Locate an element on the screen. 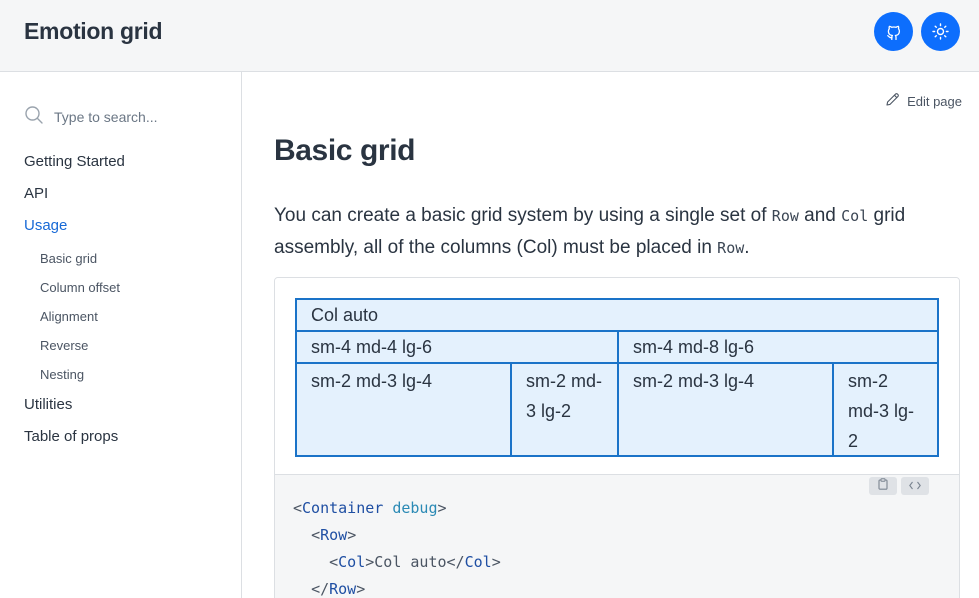 The width and height of the screenshot is (979, 598). sidebar-item-table-of-props: Table of props is located at coordinates (124, 443).